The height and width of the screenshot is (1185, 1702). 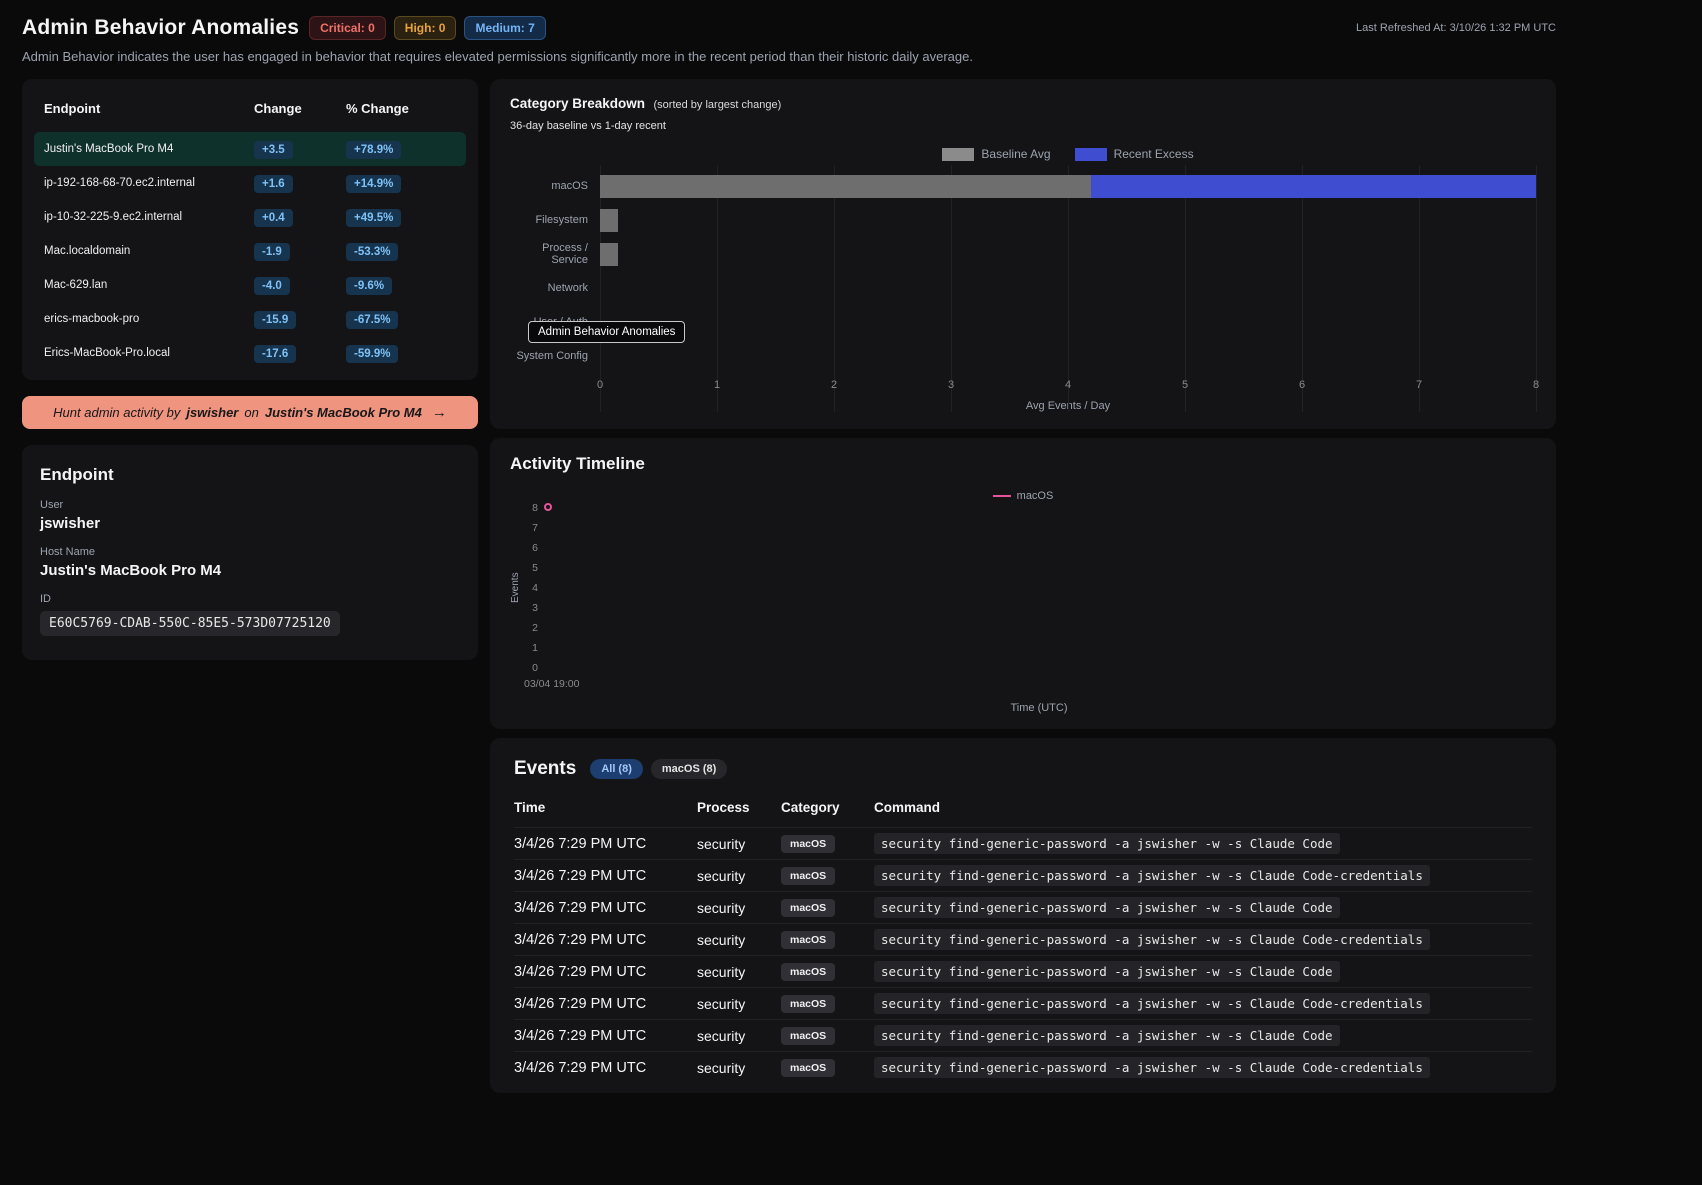 What do you see at coordinates (439, 412) in the screenshot?
I see `arrow-right-icon: →` at bounding box center [439, 412].